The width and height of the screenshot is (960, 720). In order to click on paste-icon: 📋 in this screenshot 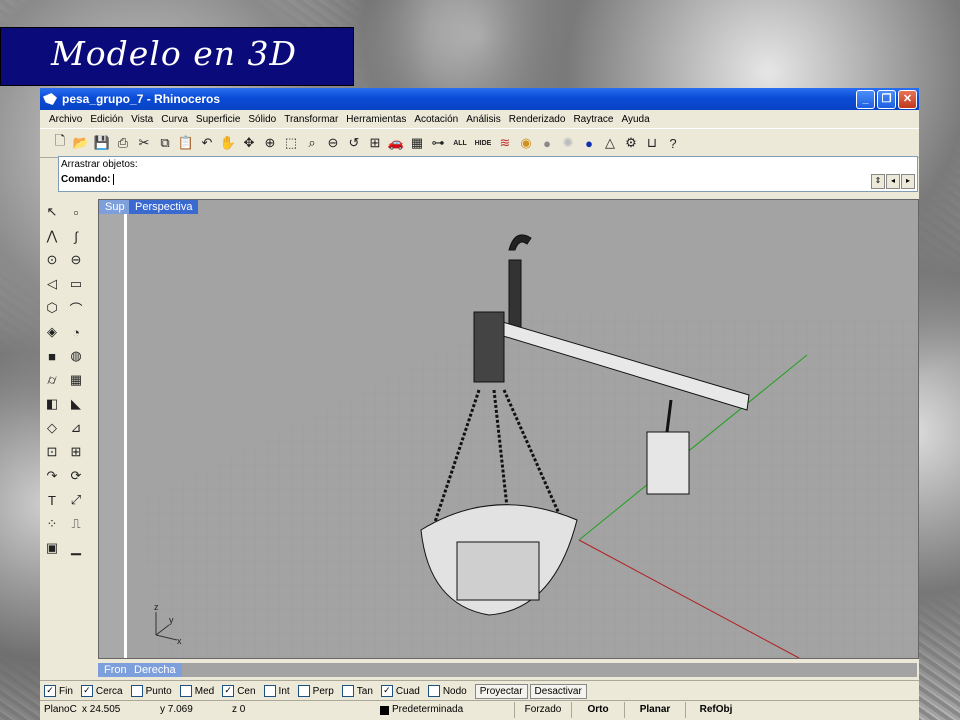, I will do `click(186, 143)`.